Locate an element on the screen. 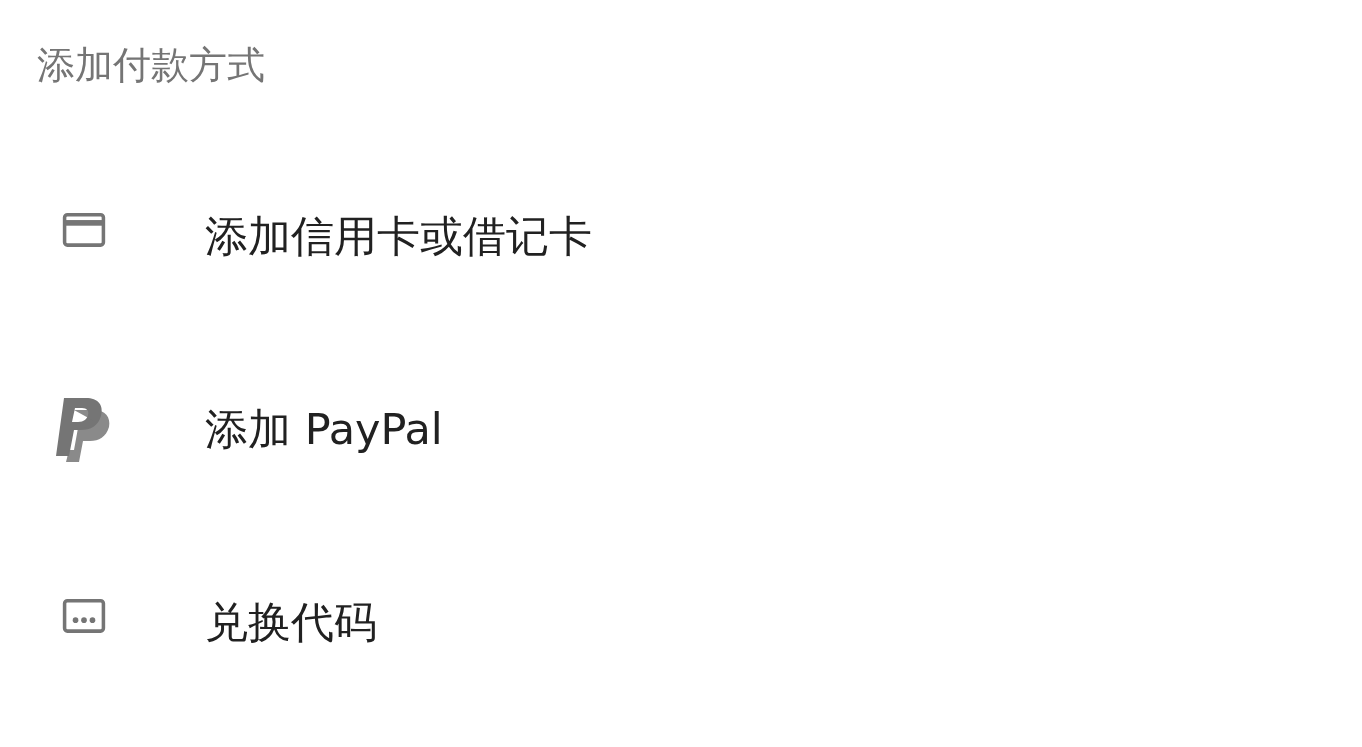 This screenshot has height=747, width=1362. section-title: 添加付款方式 is located at coordinates (151, 65).